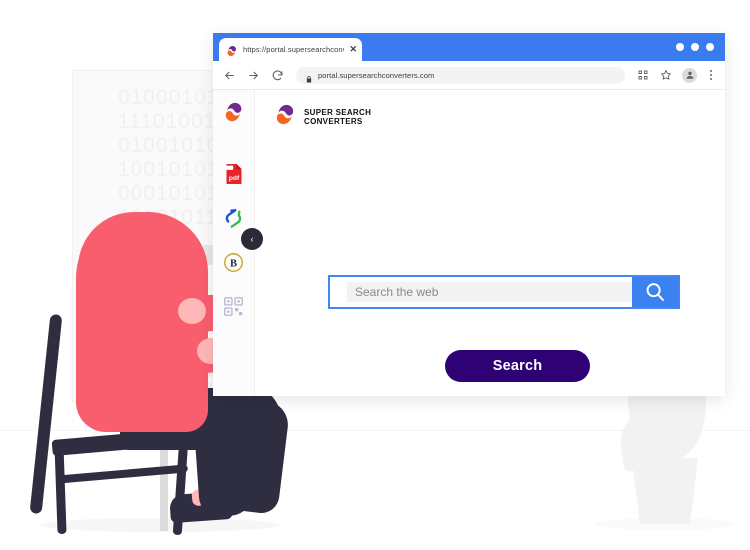 This screenshot has height=550, width=750. Describe the element at coordinates (294, 49) in the screenshot. I see `browser-tab-title: https://portal.supersearchconver` at that location.